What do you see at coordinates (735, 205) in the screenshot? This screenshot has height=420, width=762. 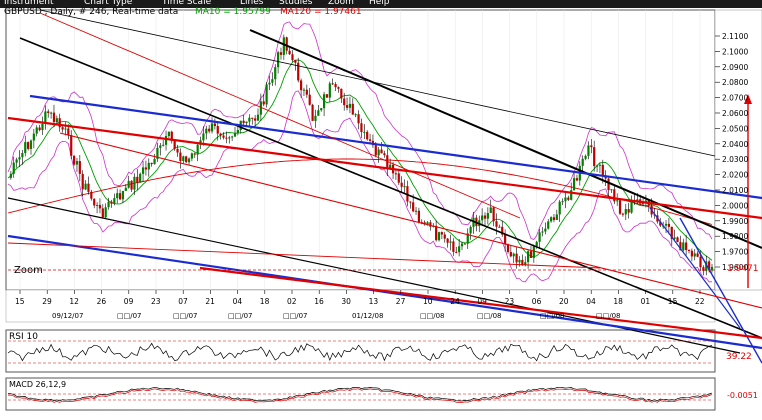 I see `price-label: 2.0000` at bounding box center [735, 205].